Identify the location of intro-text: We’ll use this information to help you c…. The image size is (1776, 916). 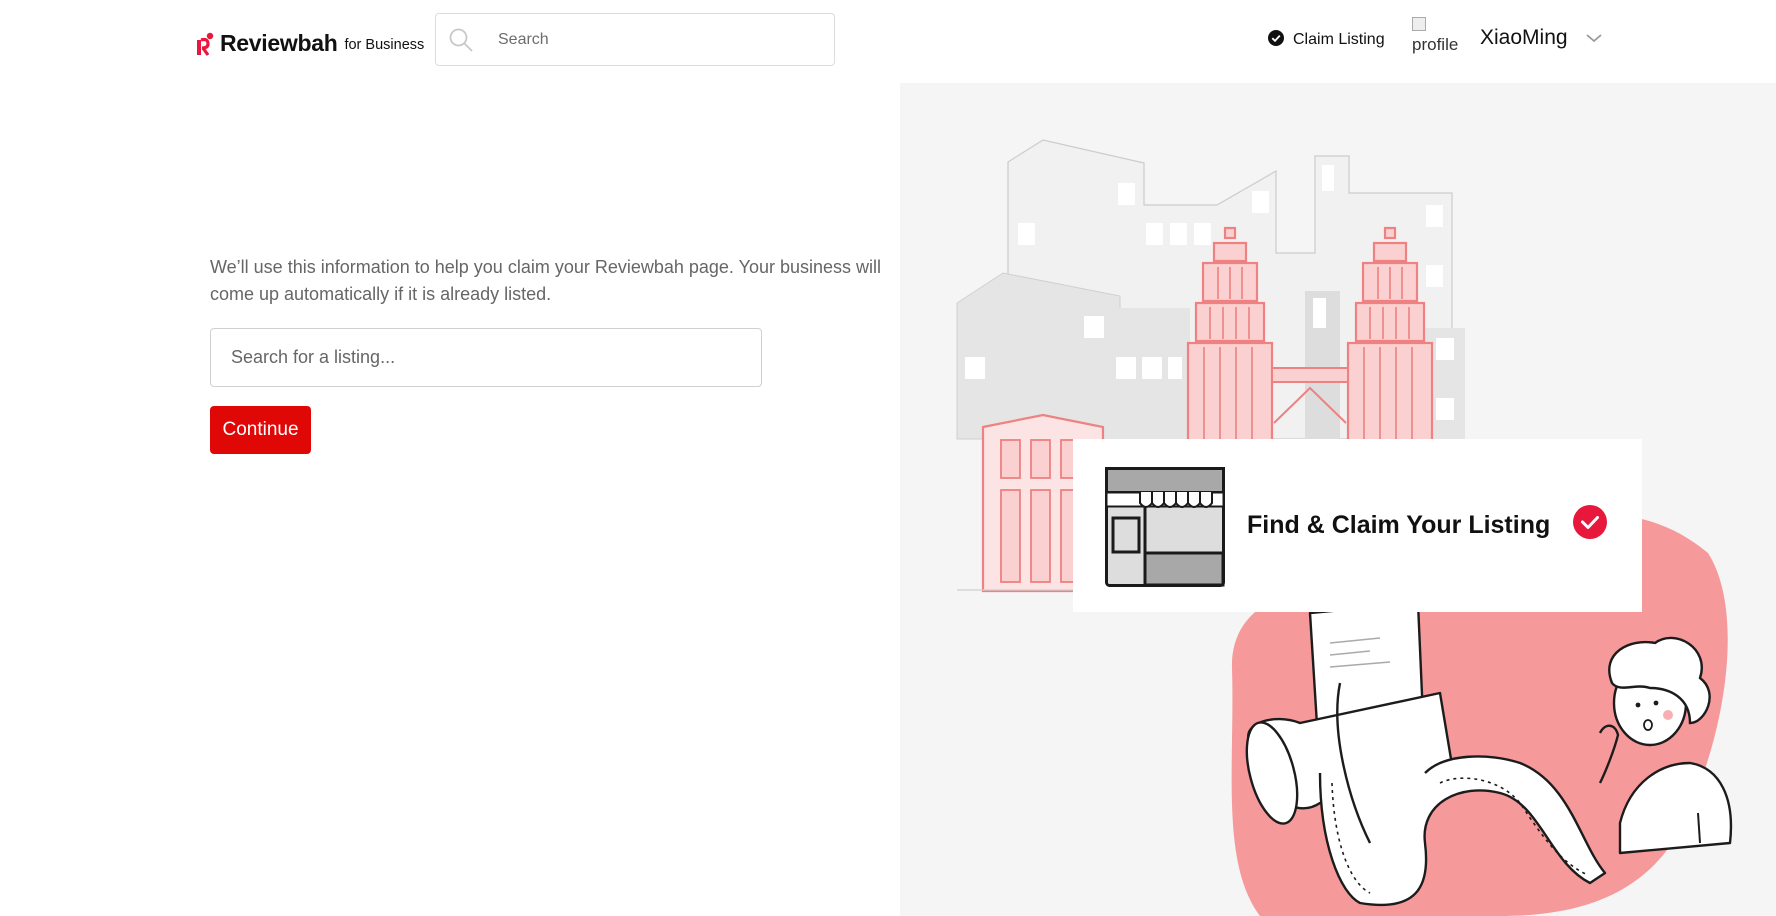
(546, 280).